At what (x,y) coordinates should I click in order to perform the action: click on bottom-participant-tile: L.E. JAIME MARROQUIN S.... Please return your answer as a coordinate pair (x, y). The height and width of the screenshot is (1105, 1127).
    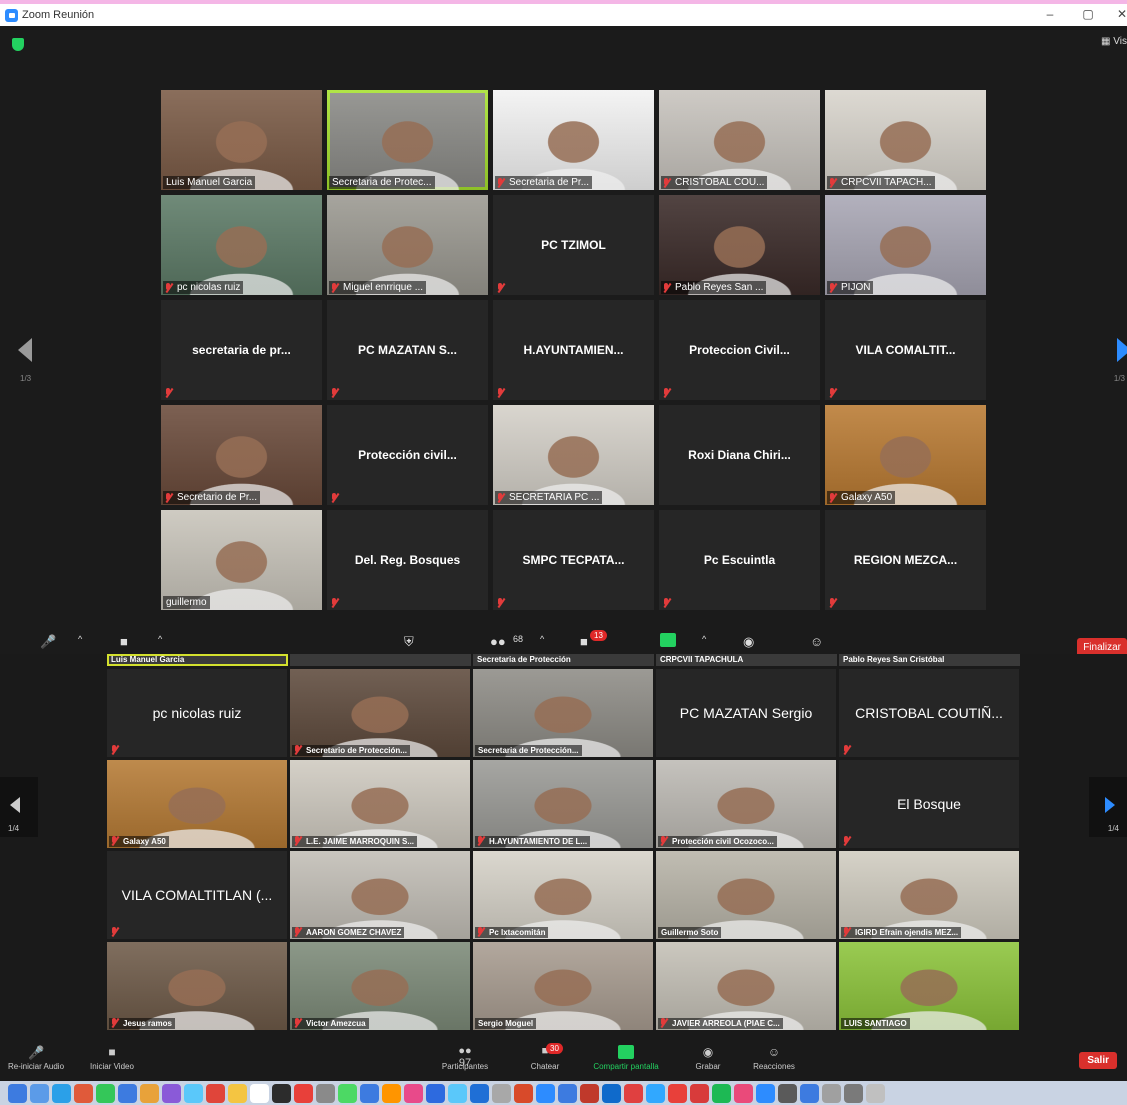
    Looking at the image, I should click on (380, 804).